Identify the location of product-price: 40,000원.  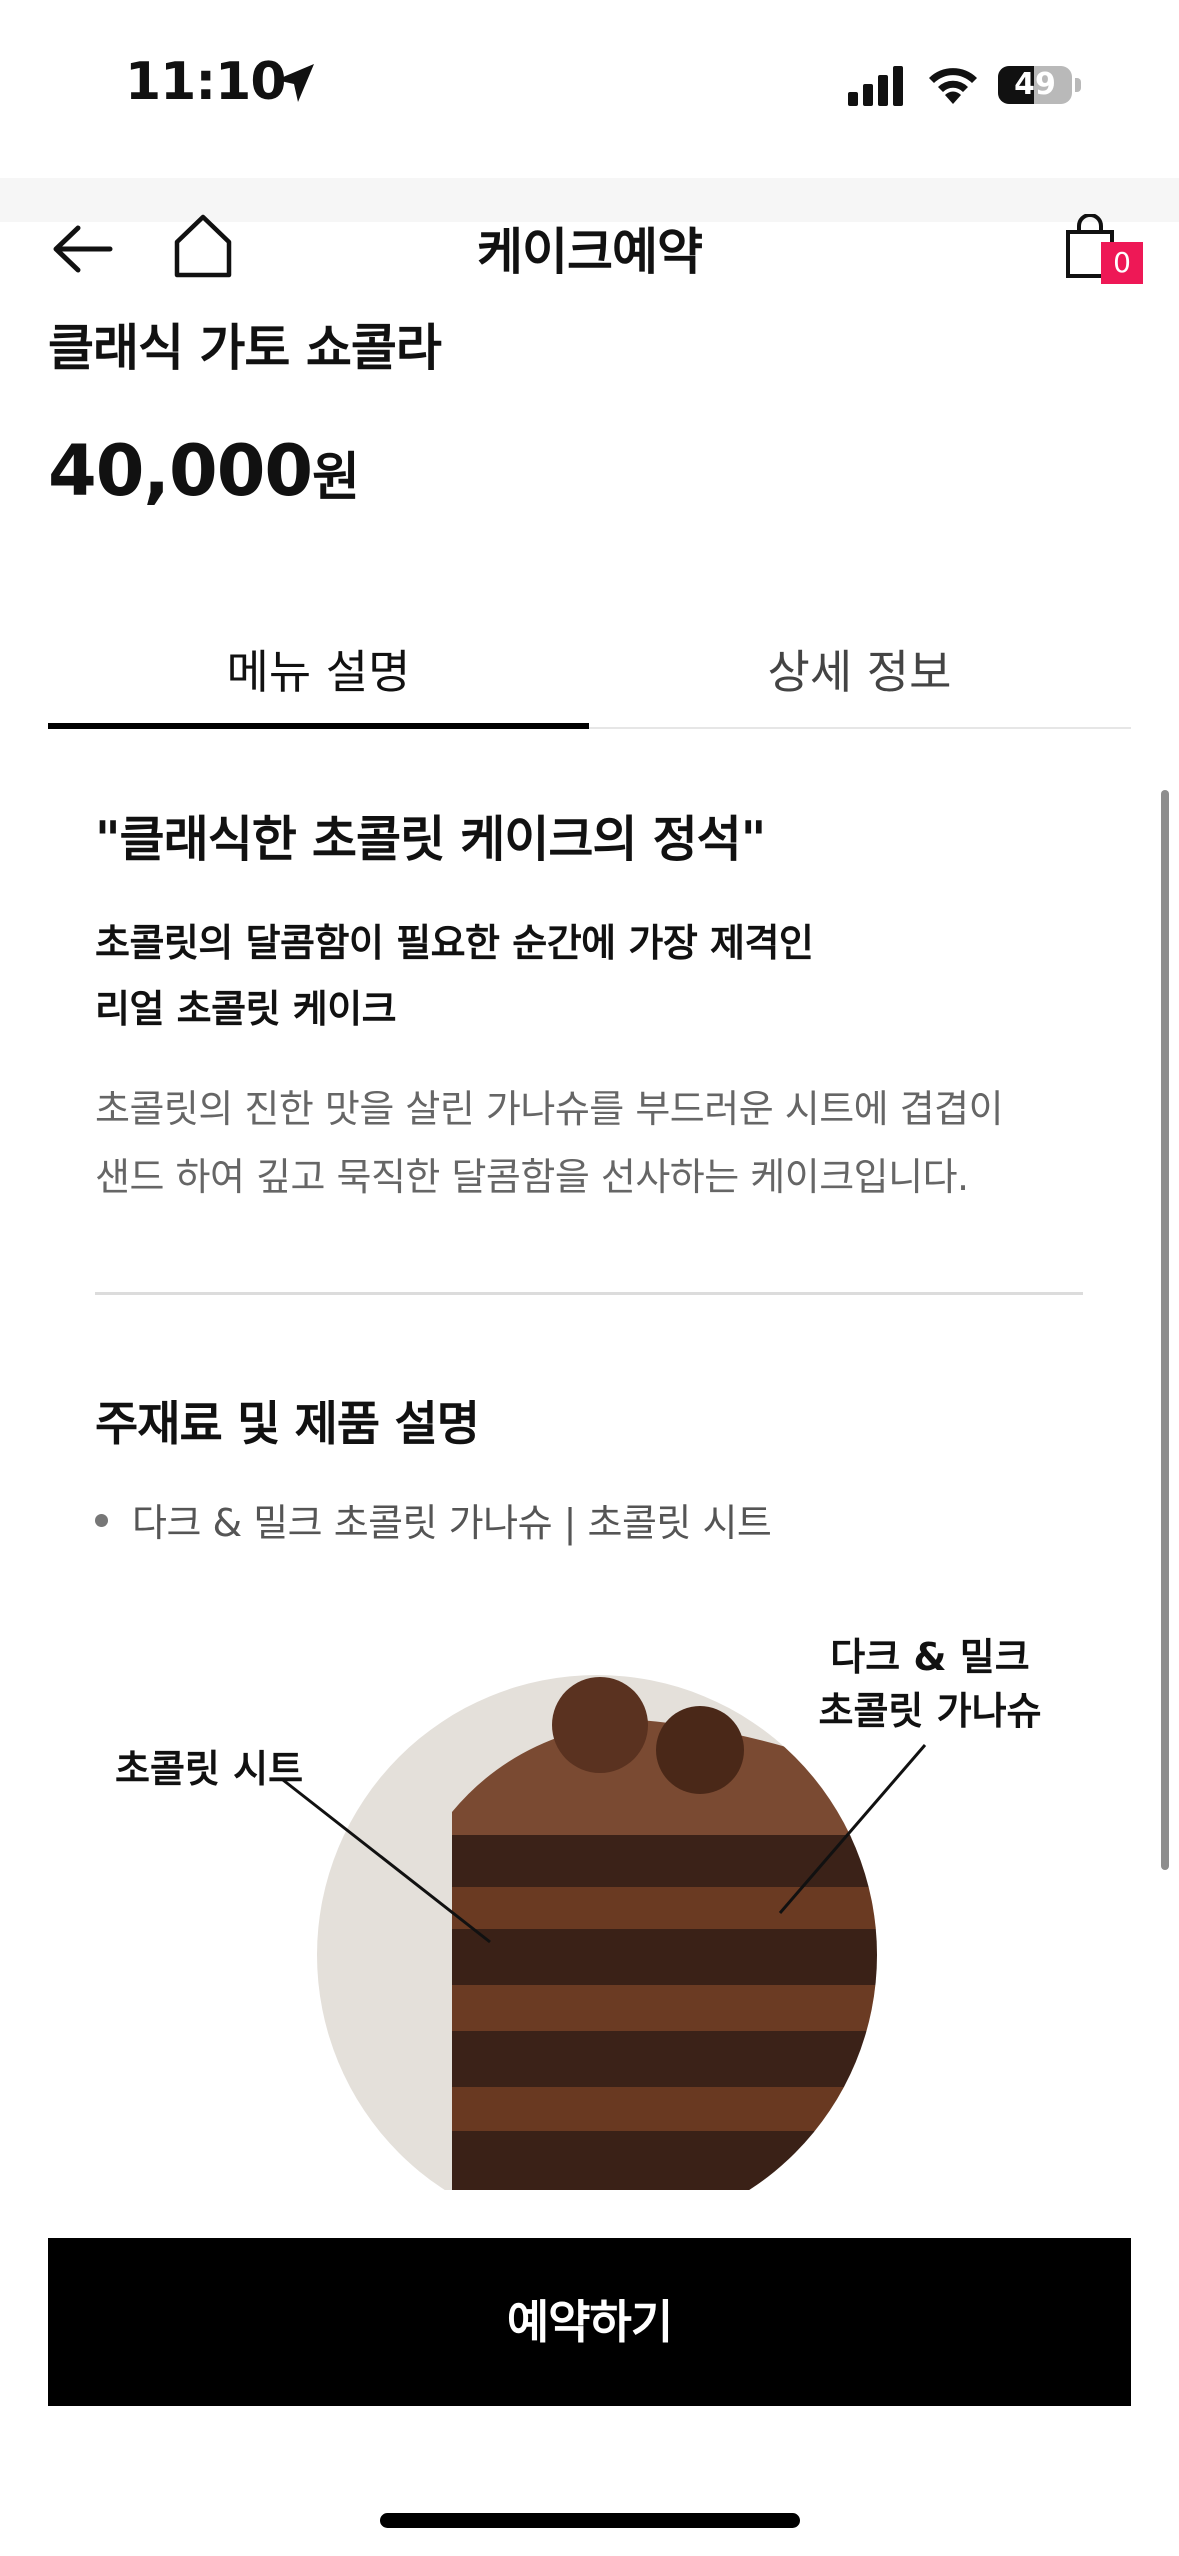
(204, 471).